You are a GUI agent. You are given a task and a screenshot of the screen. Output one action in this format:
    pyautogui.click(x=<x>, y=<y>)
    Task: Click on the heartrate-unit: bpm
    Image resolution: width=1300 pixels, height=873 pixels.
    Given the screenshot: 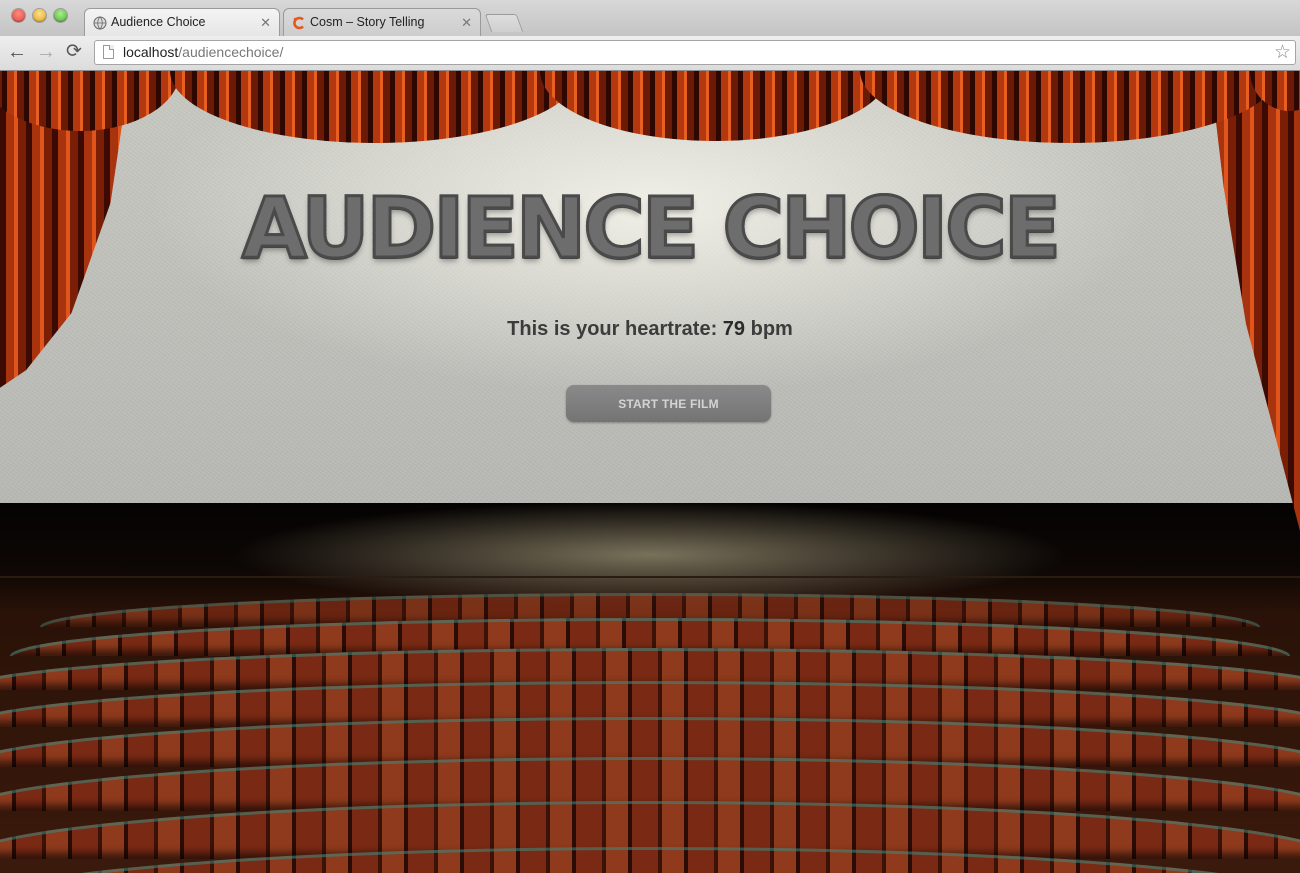 What is the action you would take?
    pyautogui.click(x=771, y=329)
    